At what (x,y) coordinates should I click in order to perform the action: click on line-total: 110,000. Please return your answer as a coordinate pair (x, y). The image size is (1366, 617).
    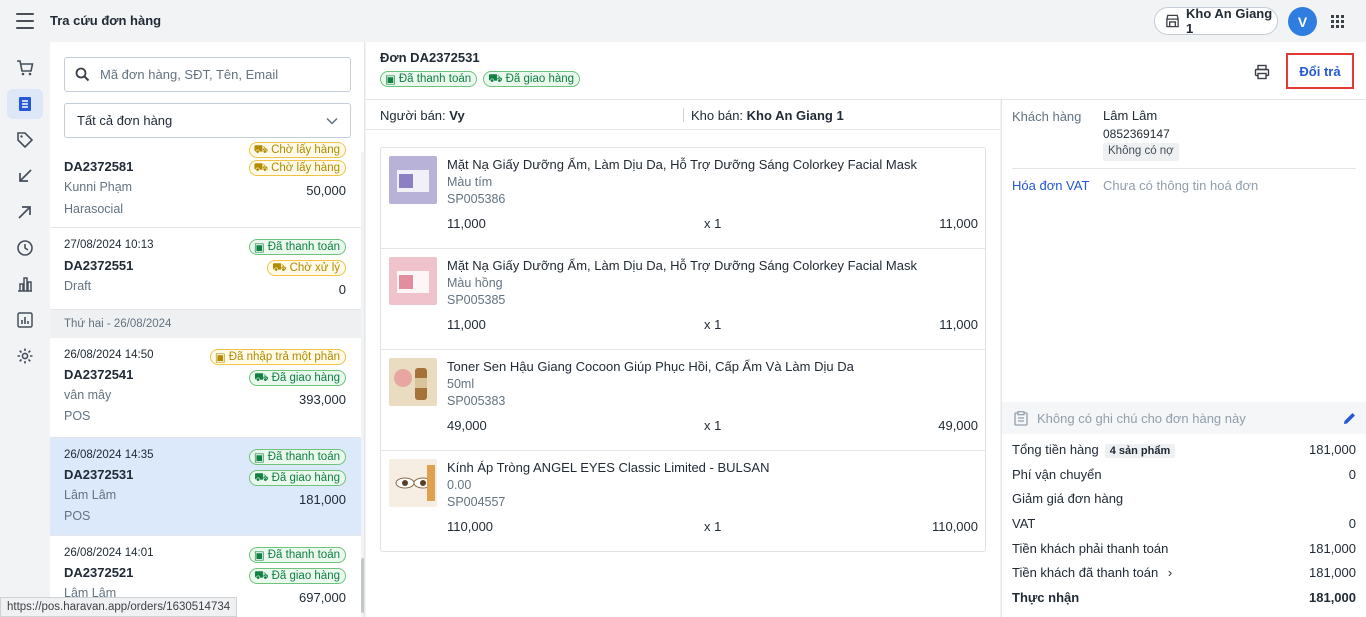
    Looking at the image, I should click on (954, 526).